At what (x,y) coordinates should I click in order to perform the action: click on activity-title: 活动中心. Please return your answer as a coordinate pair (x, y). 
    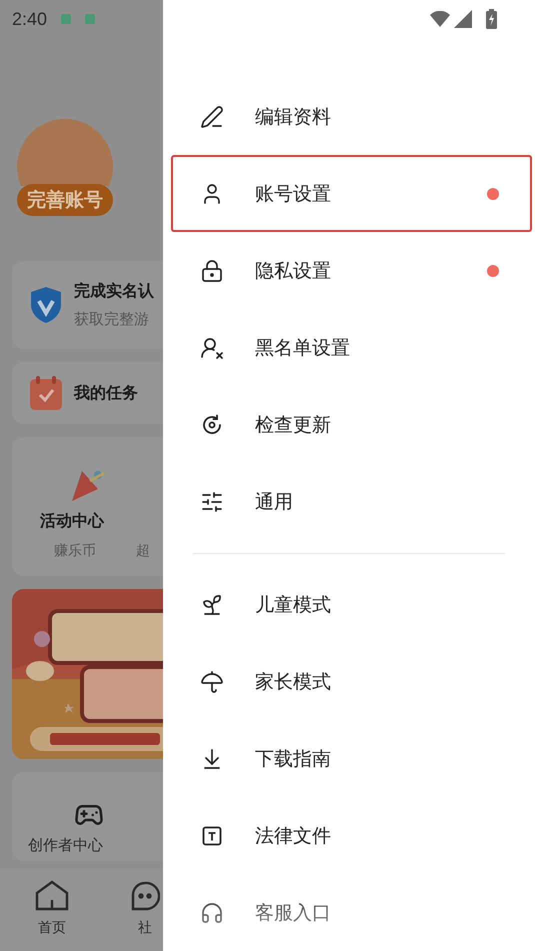
    Looking at the image, I should click on (72, 521).